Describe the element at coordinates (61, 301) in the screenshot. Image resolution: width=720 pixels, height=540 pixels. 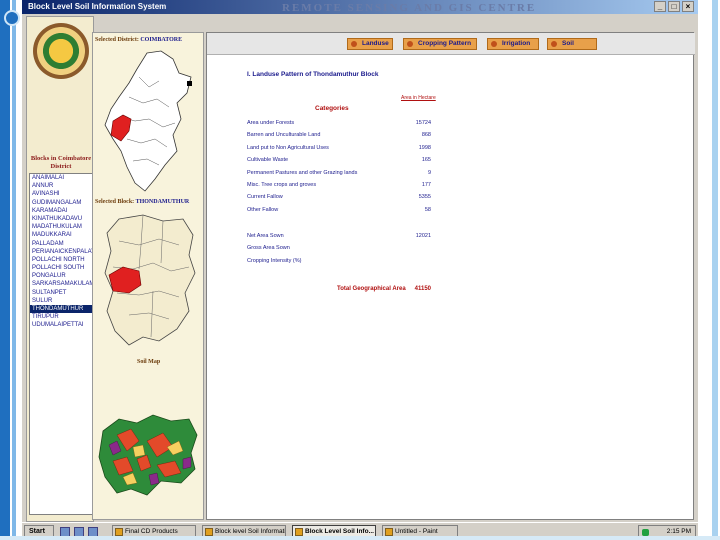
I see `block-list-item: SULUR` at that location.